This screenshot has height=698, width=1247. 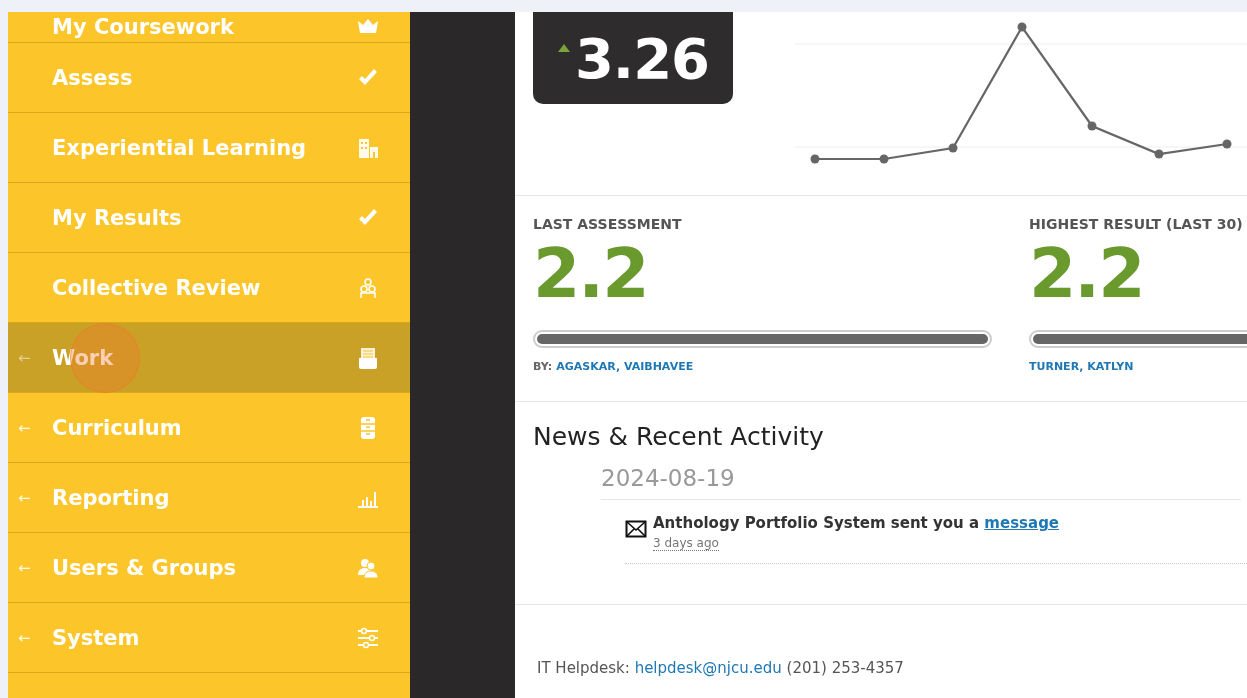 What do you see at coordinates (209, 27) in the screenshot?
I see `sidebar-item: My Coursework` at bounding box center [209, 27].